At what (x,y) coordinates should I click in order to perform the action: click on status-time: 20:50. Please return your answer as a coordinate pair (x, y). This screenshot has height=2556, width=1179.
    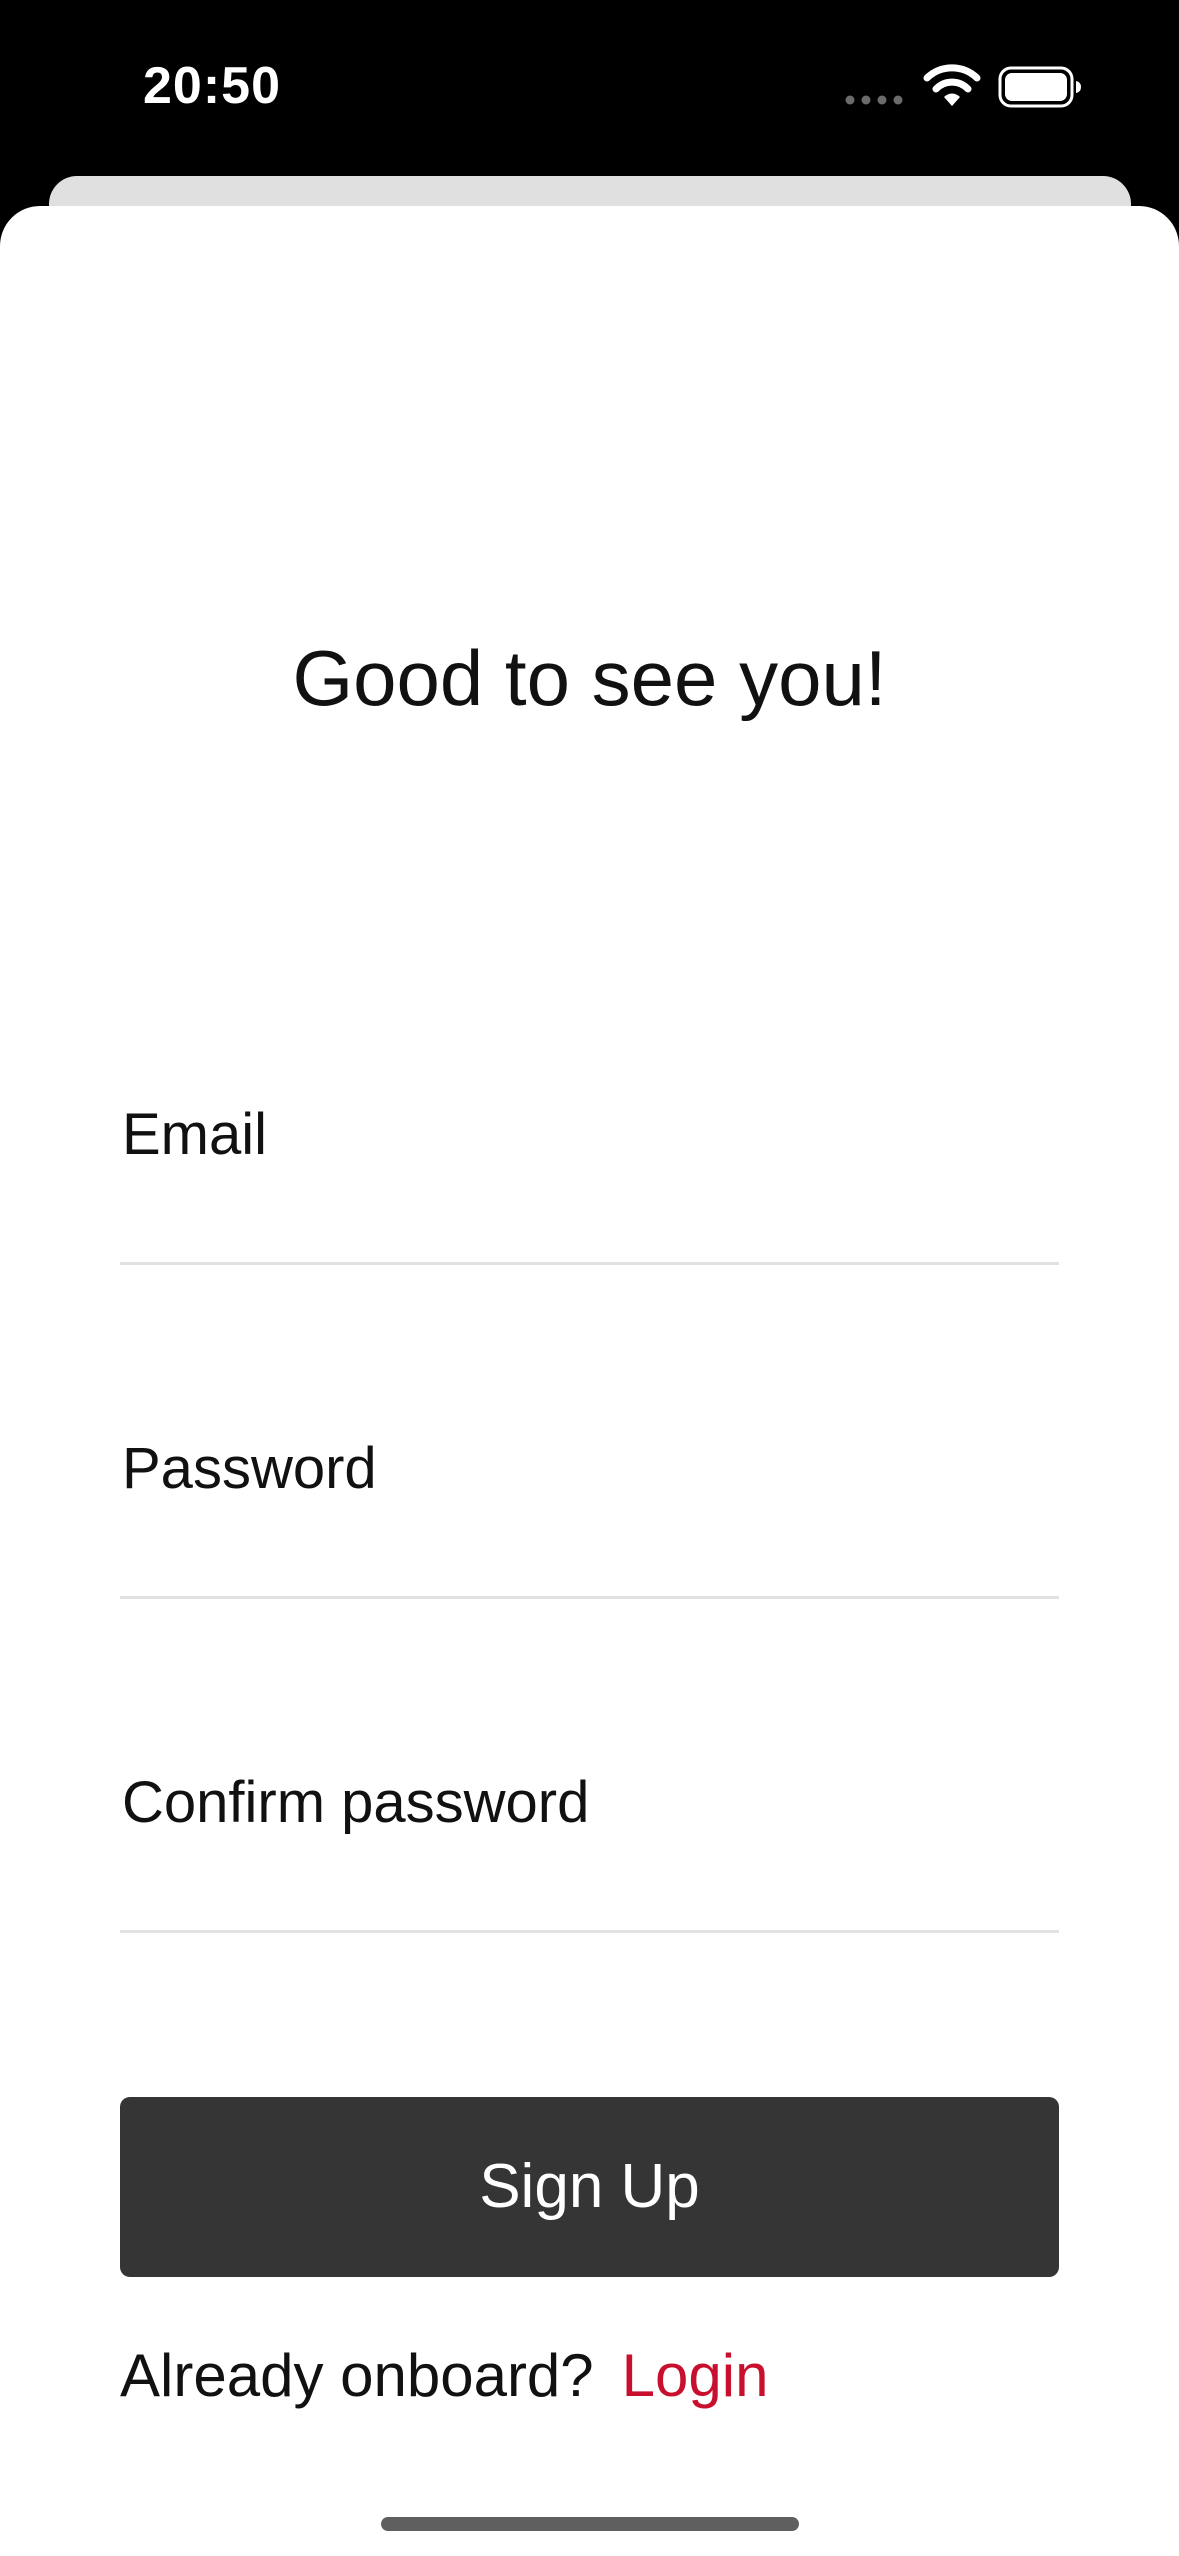
    Looking at the image, I should click on (212, 86).